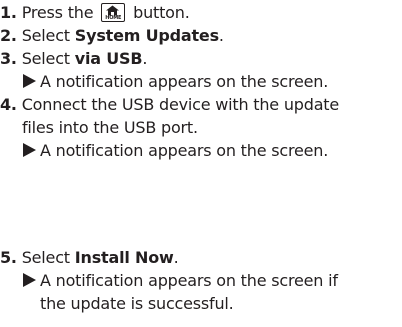  What do you see at coordinates (146, 35) in the screenshot?
I see `menu-item-name: System Updates` at bounding box center [146, 35].